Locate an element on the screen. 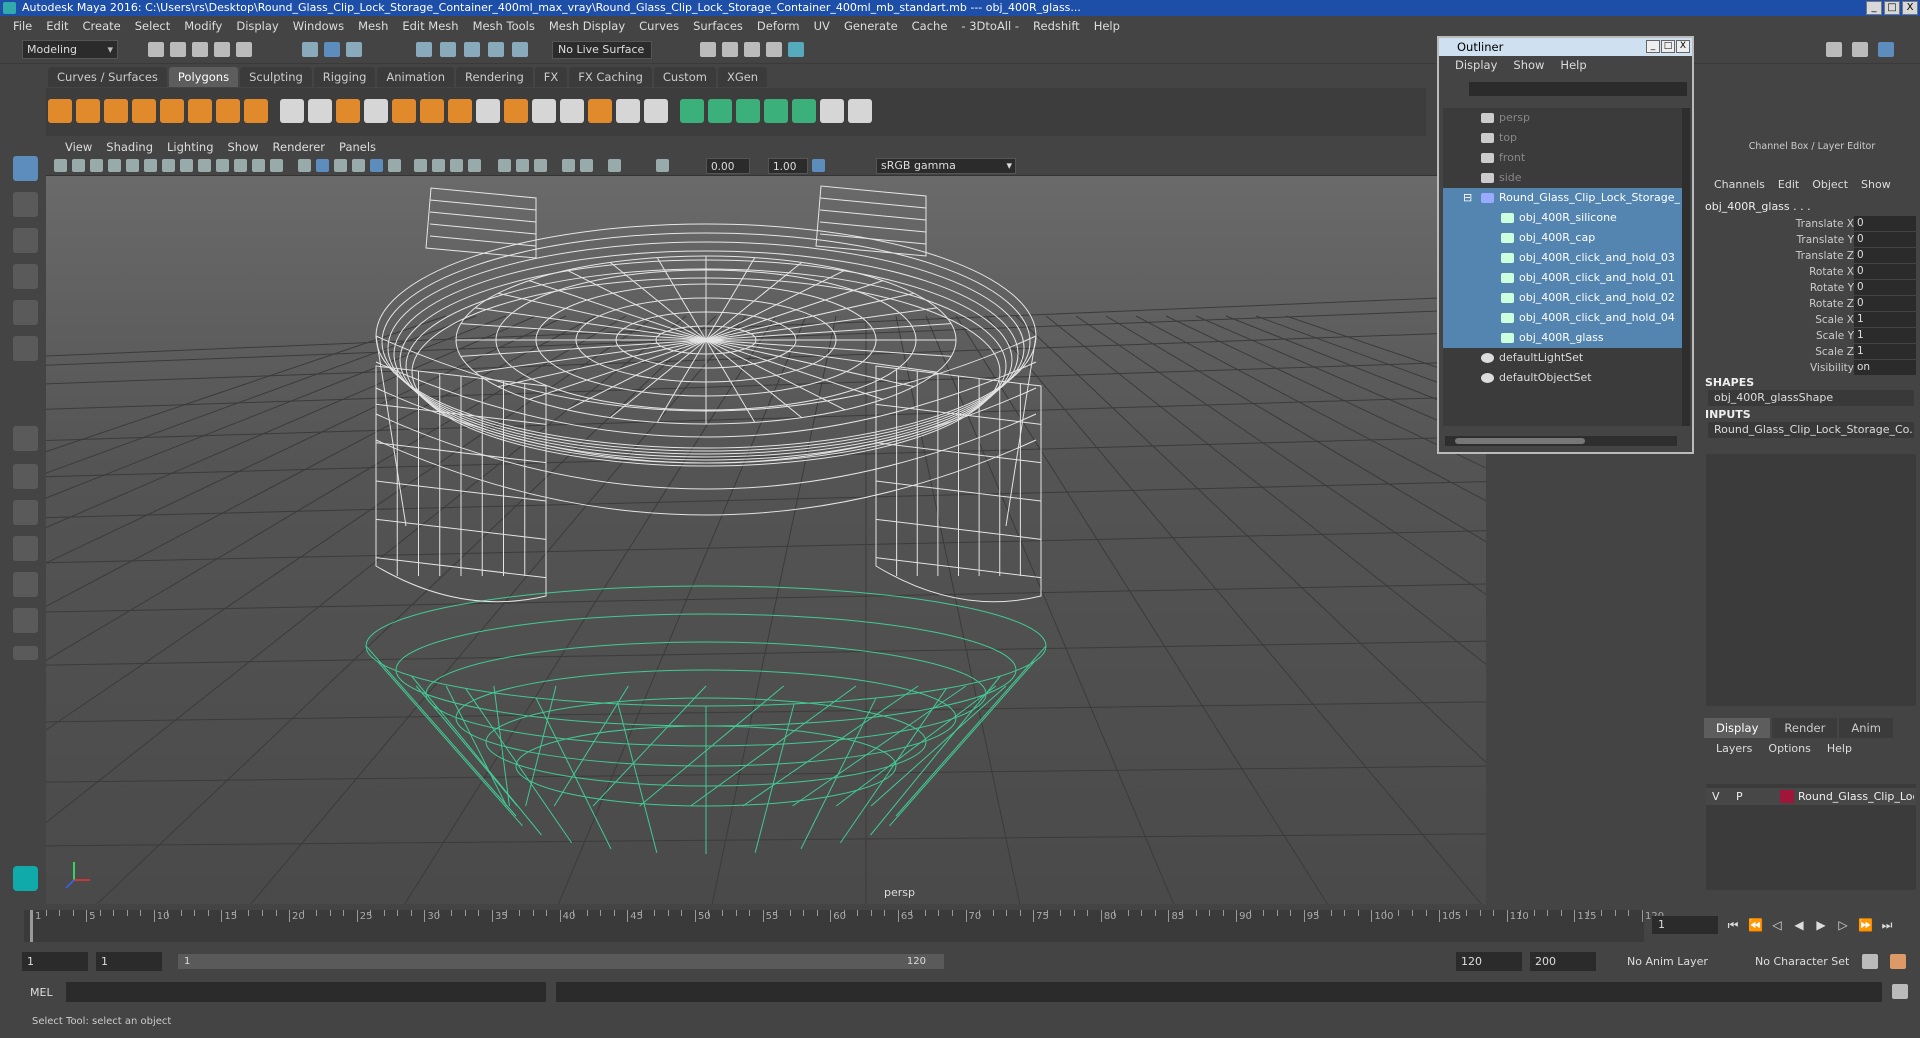 The height and width of the screenshot is (1038, 1920). play-backwards-icon: ◀ is located at coordinates (1799, 925).